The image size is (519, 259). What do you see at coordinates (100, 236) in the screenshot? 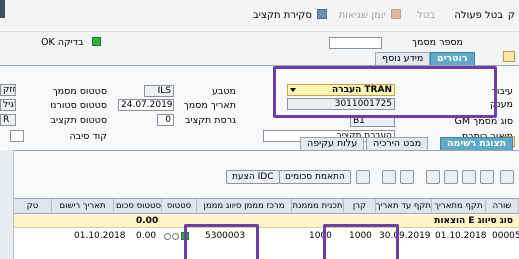
I see `cell-posting-date: 01.10.2018` at bounding box center [100, 236].